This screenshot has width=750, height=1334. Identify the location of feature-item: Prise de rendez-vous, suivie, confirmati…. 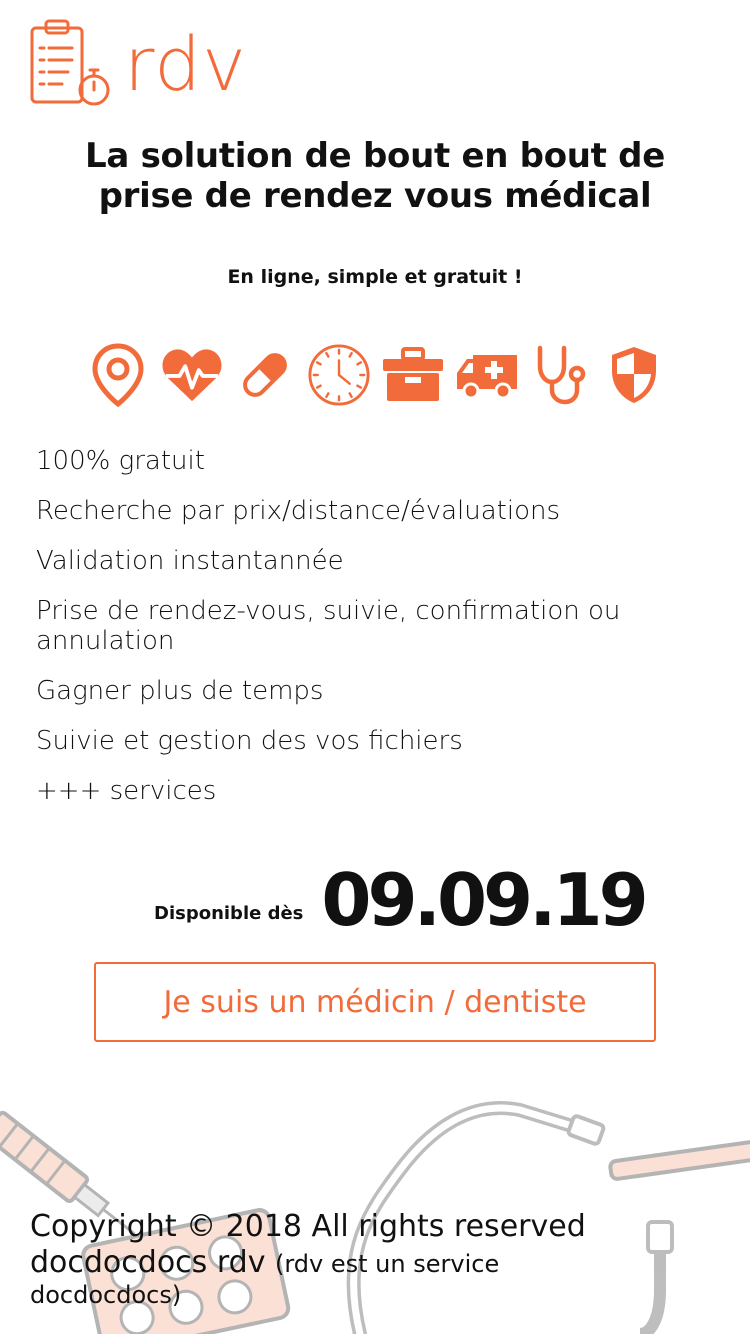
(328, 626).